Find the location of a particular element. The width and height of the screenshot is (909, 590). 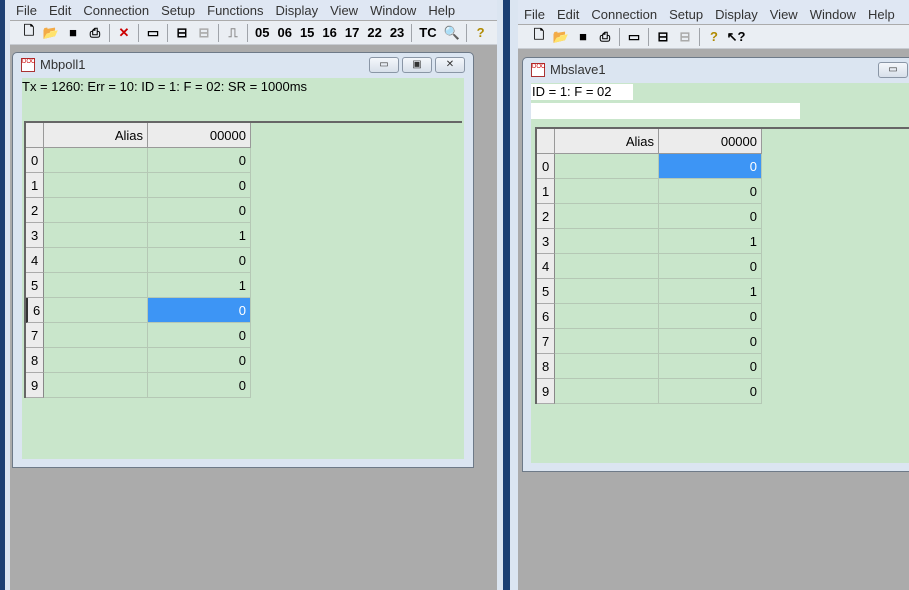

fc-23-button: 23 is located at coordinates (397, 32).